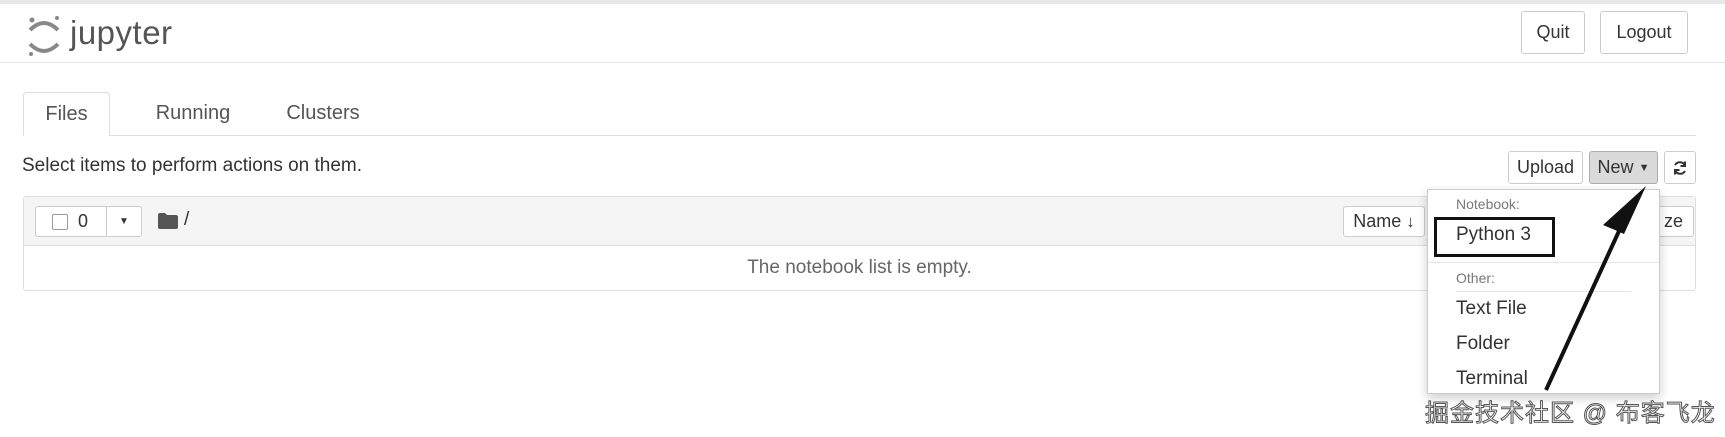 This screenshot has width=1725, height=437. What do you see at coordinates (1475, 278) in the screenshot?
I see `other-section-header: Other:` at bounding box center [1475, 278].